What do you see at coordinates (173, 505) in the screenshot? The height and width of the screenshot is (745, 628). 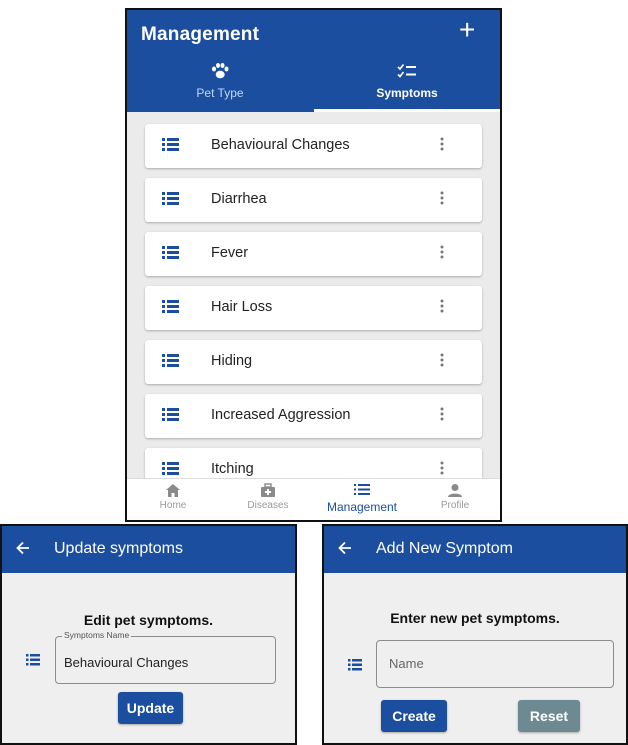 I see `nav-home-label: Home` at bounding box center [173, 505].